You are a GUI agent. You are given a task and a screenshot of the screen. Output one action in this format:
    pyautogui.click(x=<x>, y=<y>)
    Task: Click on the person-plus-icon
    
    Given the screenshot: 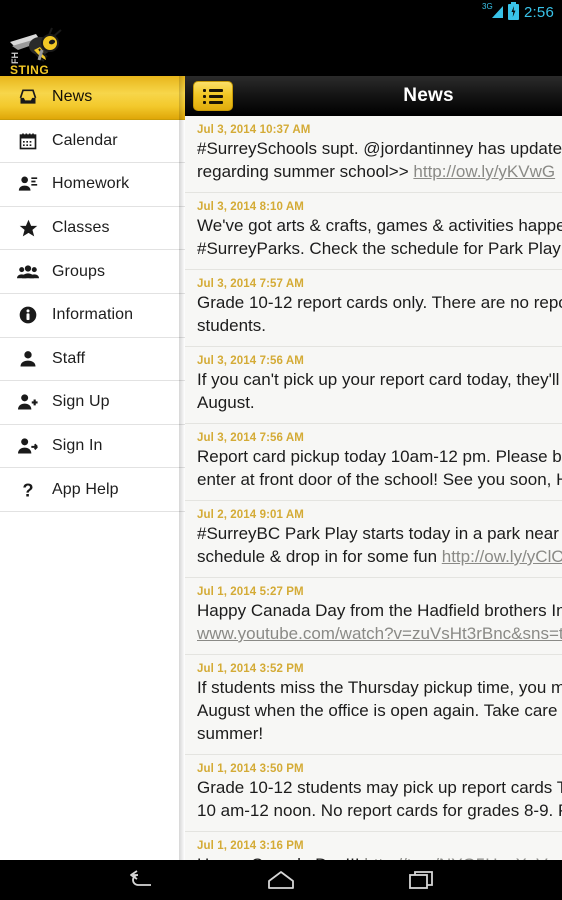 What is the action you would take?
    pyautogui.click(x=28, y=402)
    